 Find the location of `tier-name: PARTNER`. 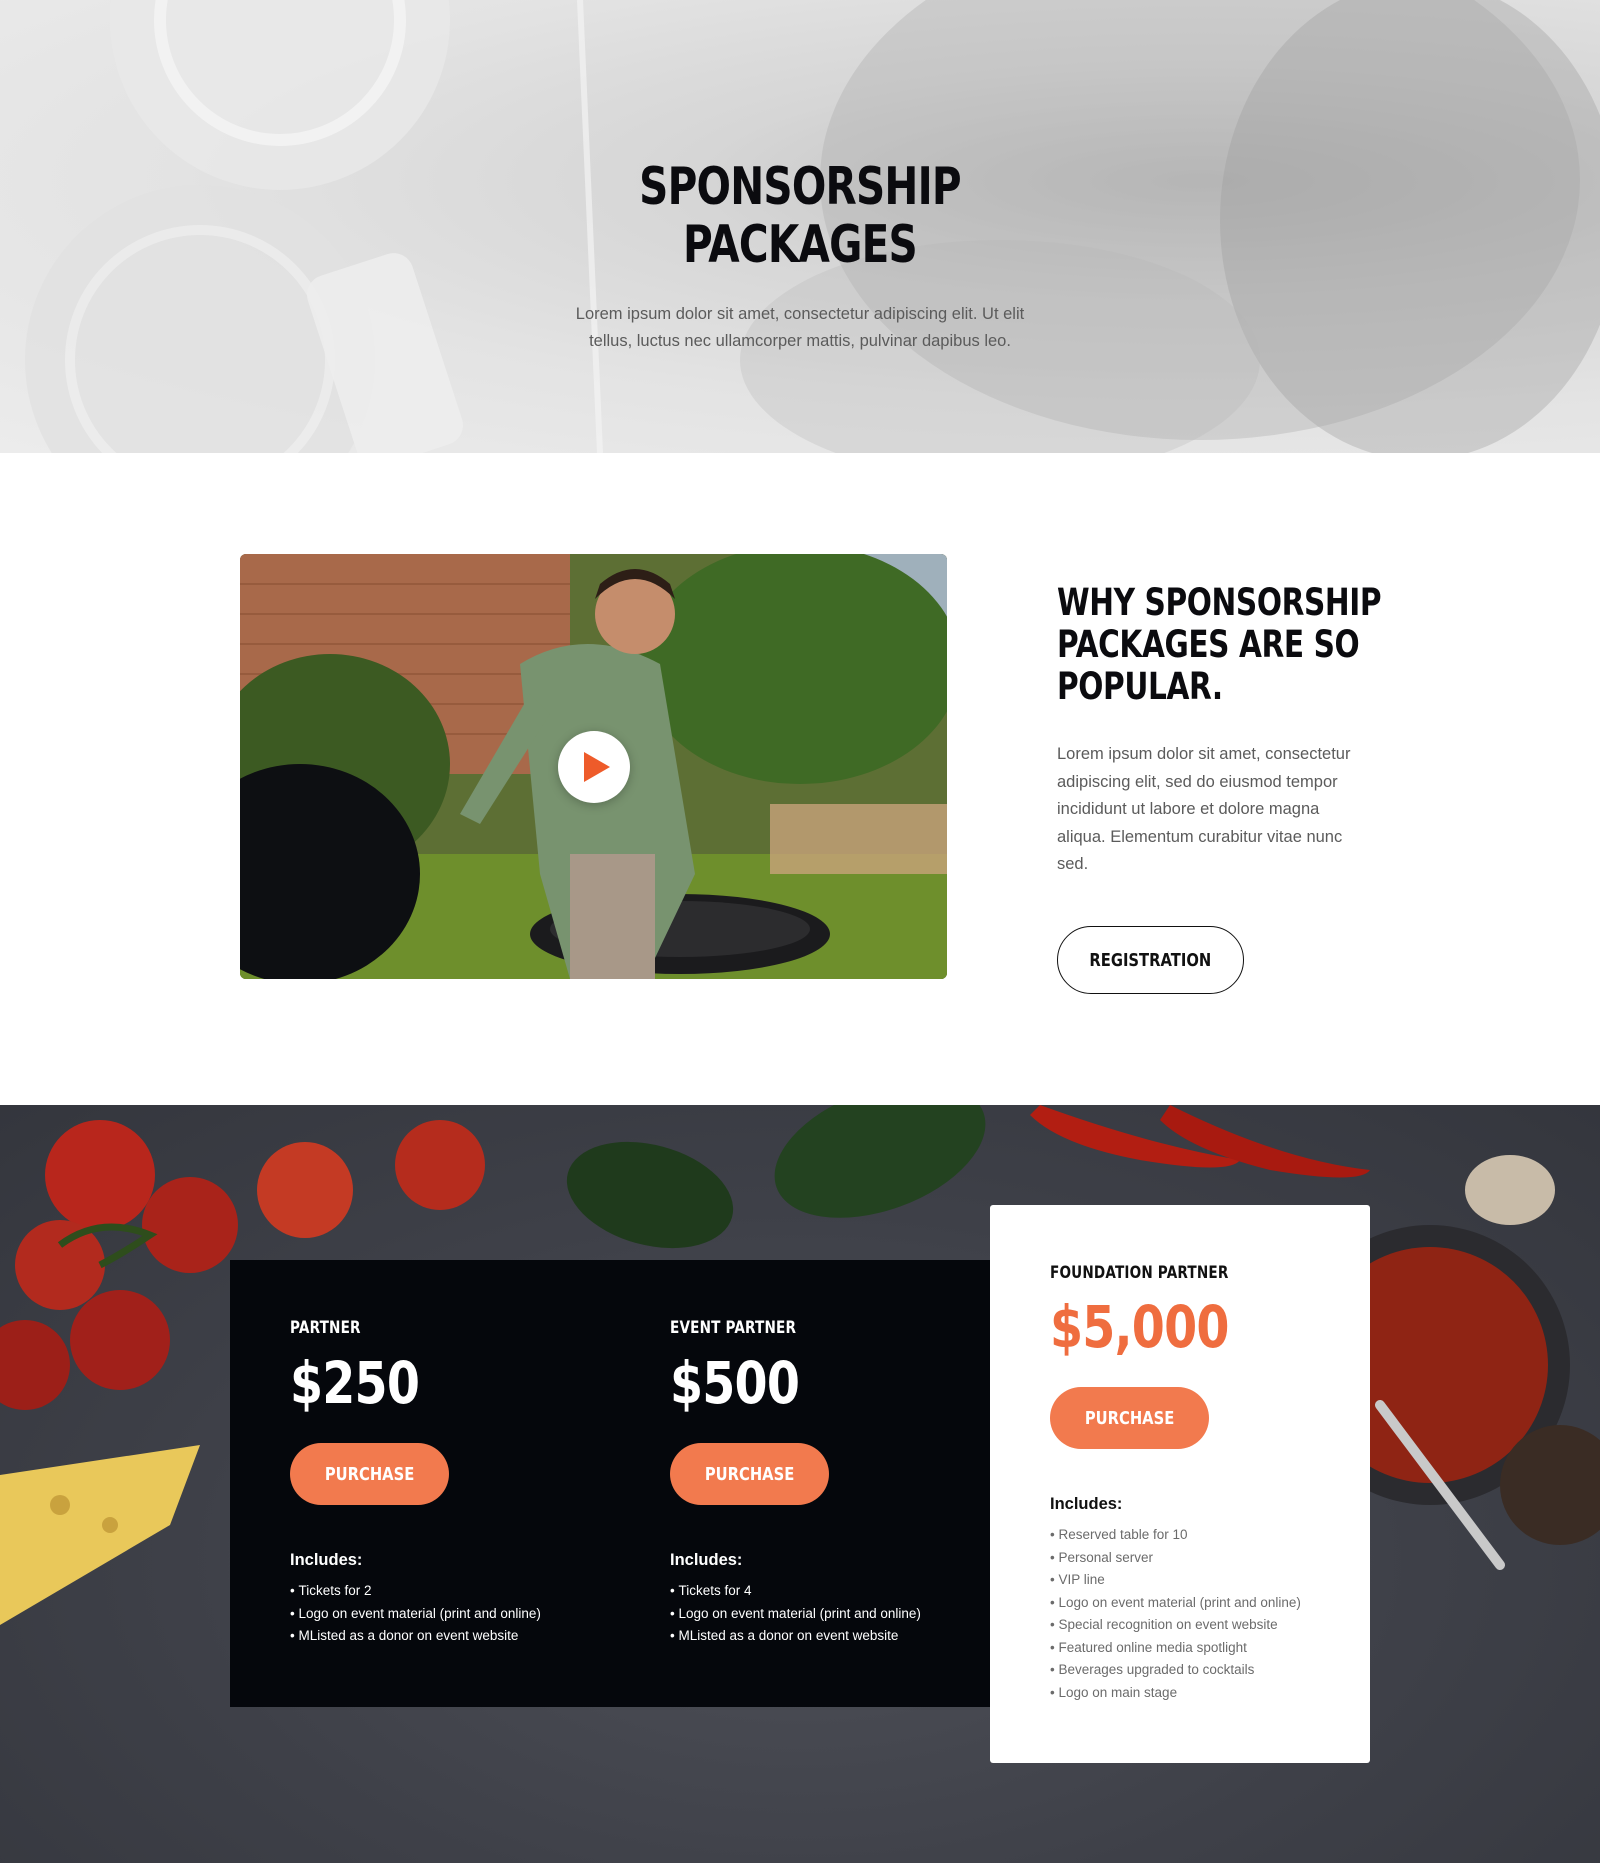

tier-name: PARTNER is located at coordinates (325, 1328).